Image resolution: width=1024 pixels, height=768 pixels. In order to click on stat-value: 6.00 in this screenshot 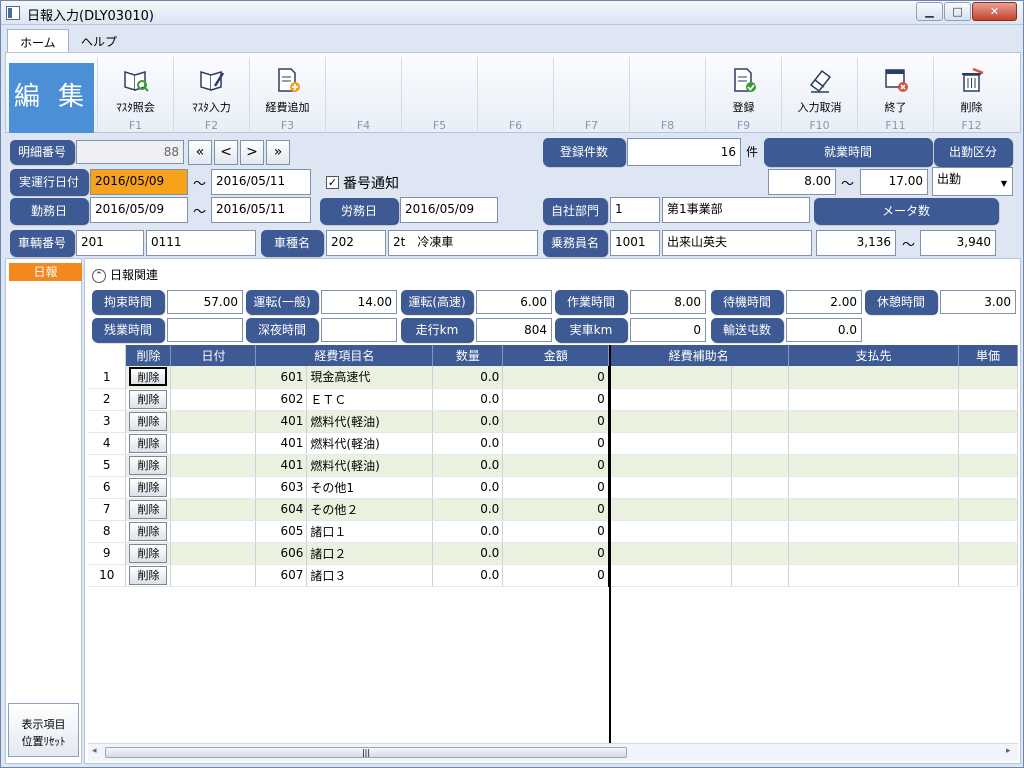, I will do `click(514, 302)`.